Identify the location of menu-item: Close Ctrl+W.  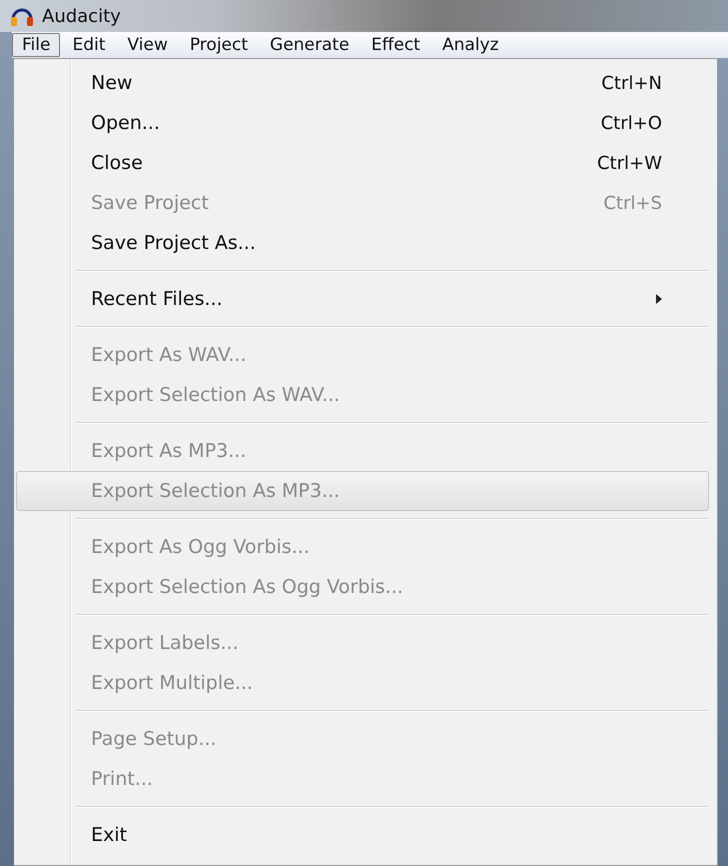
(362, 163).